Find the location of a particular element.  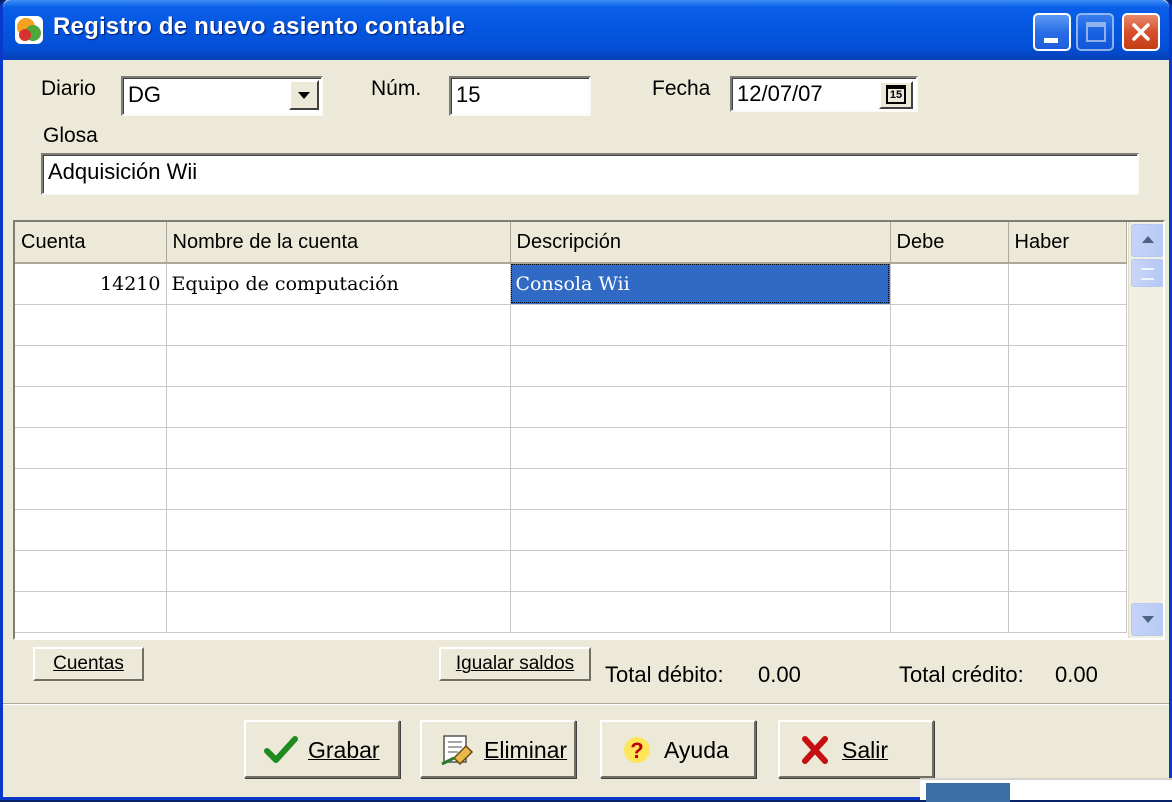

grabar-button: Grabar is located at coordinates (322, 749).